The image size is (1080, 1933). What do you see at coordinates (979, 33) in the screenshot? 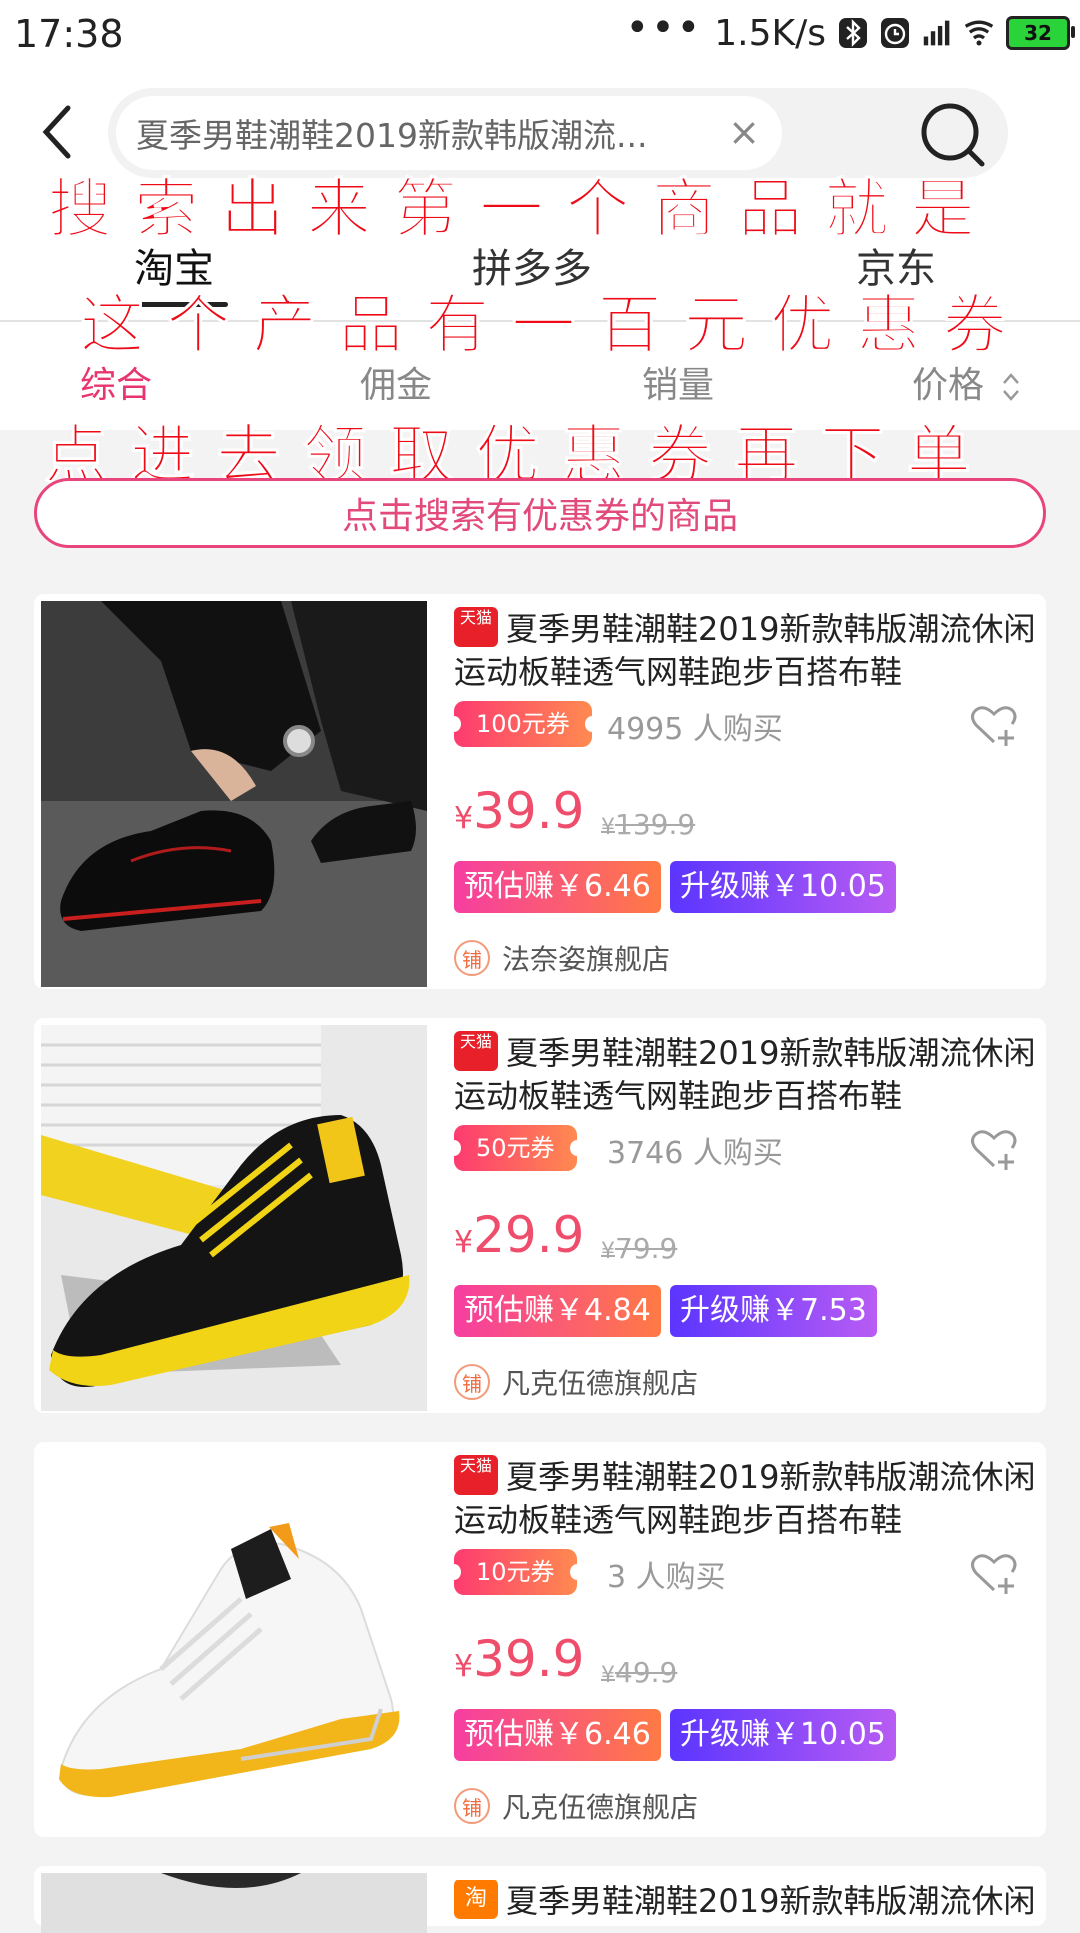
I see `wifi-icon` at bounding box center [979, 33].